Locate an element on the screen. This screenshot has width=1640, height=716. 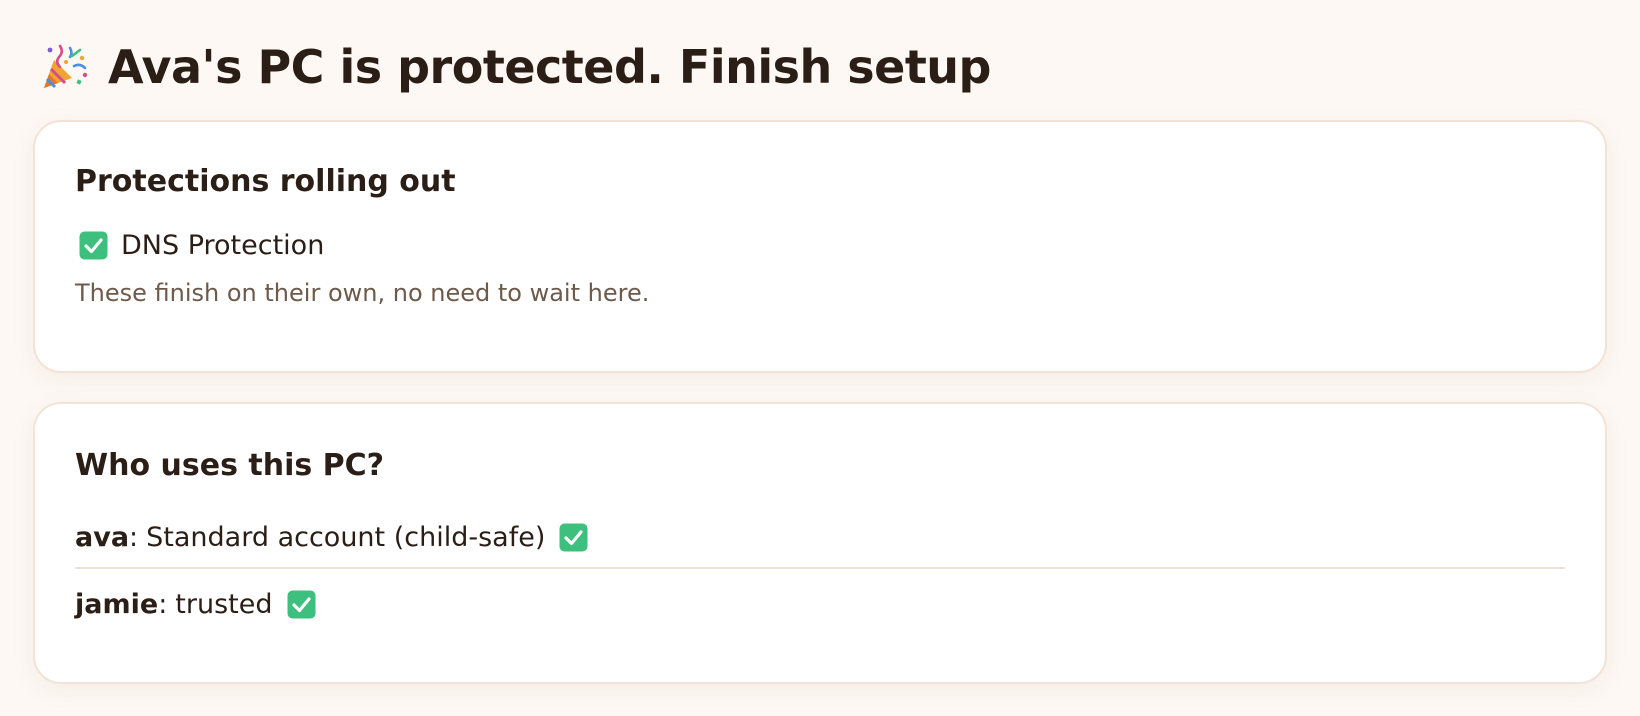
party-popper-icon is located at coordinates (65, 67).